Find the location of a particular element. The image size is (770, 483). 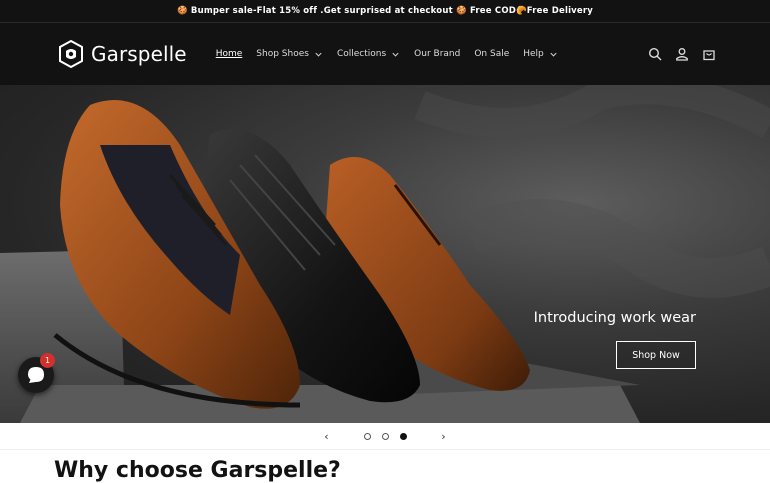

logo-icon is located at coordinates (71, 54).